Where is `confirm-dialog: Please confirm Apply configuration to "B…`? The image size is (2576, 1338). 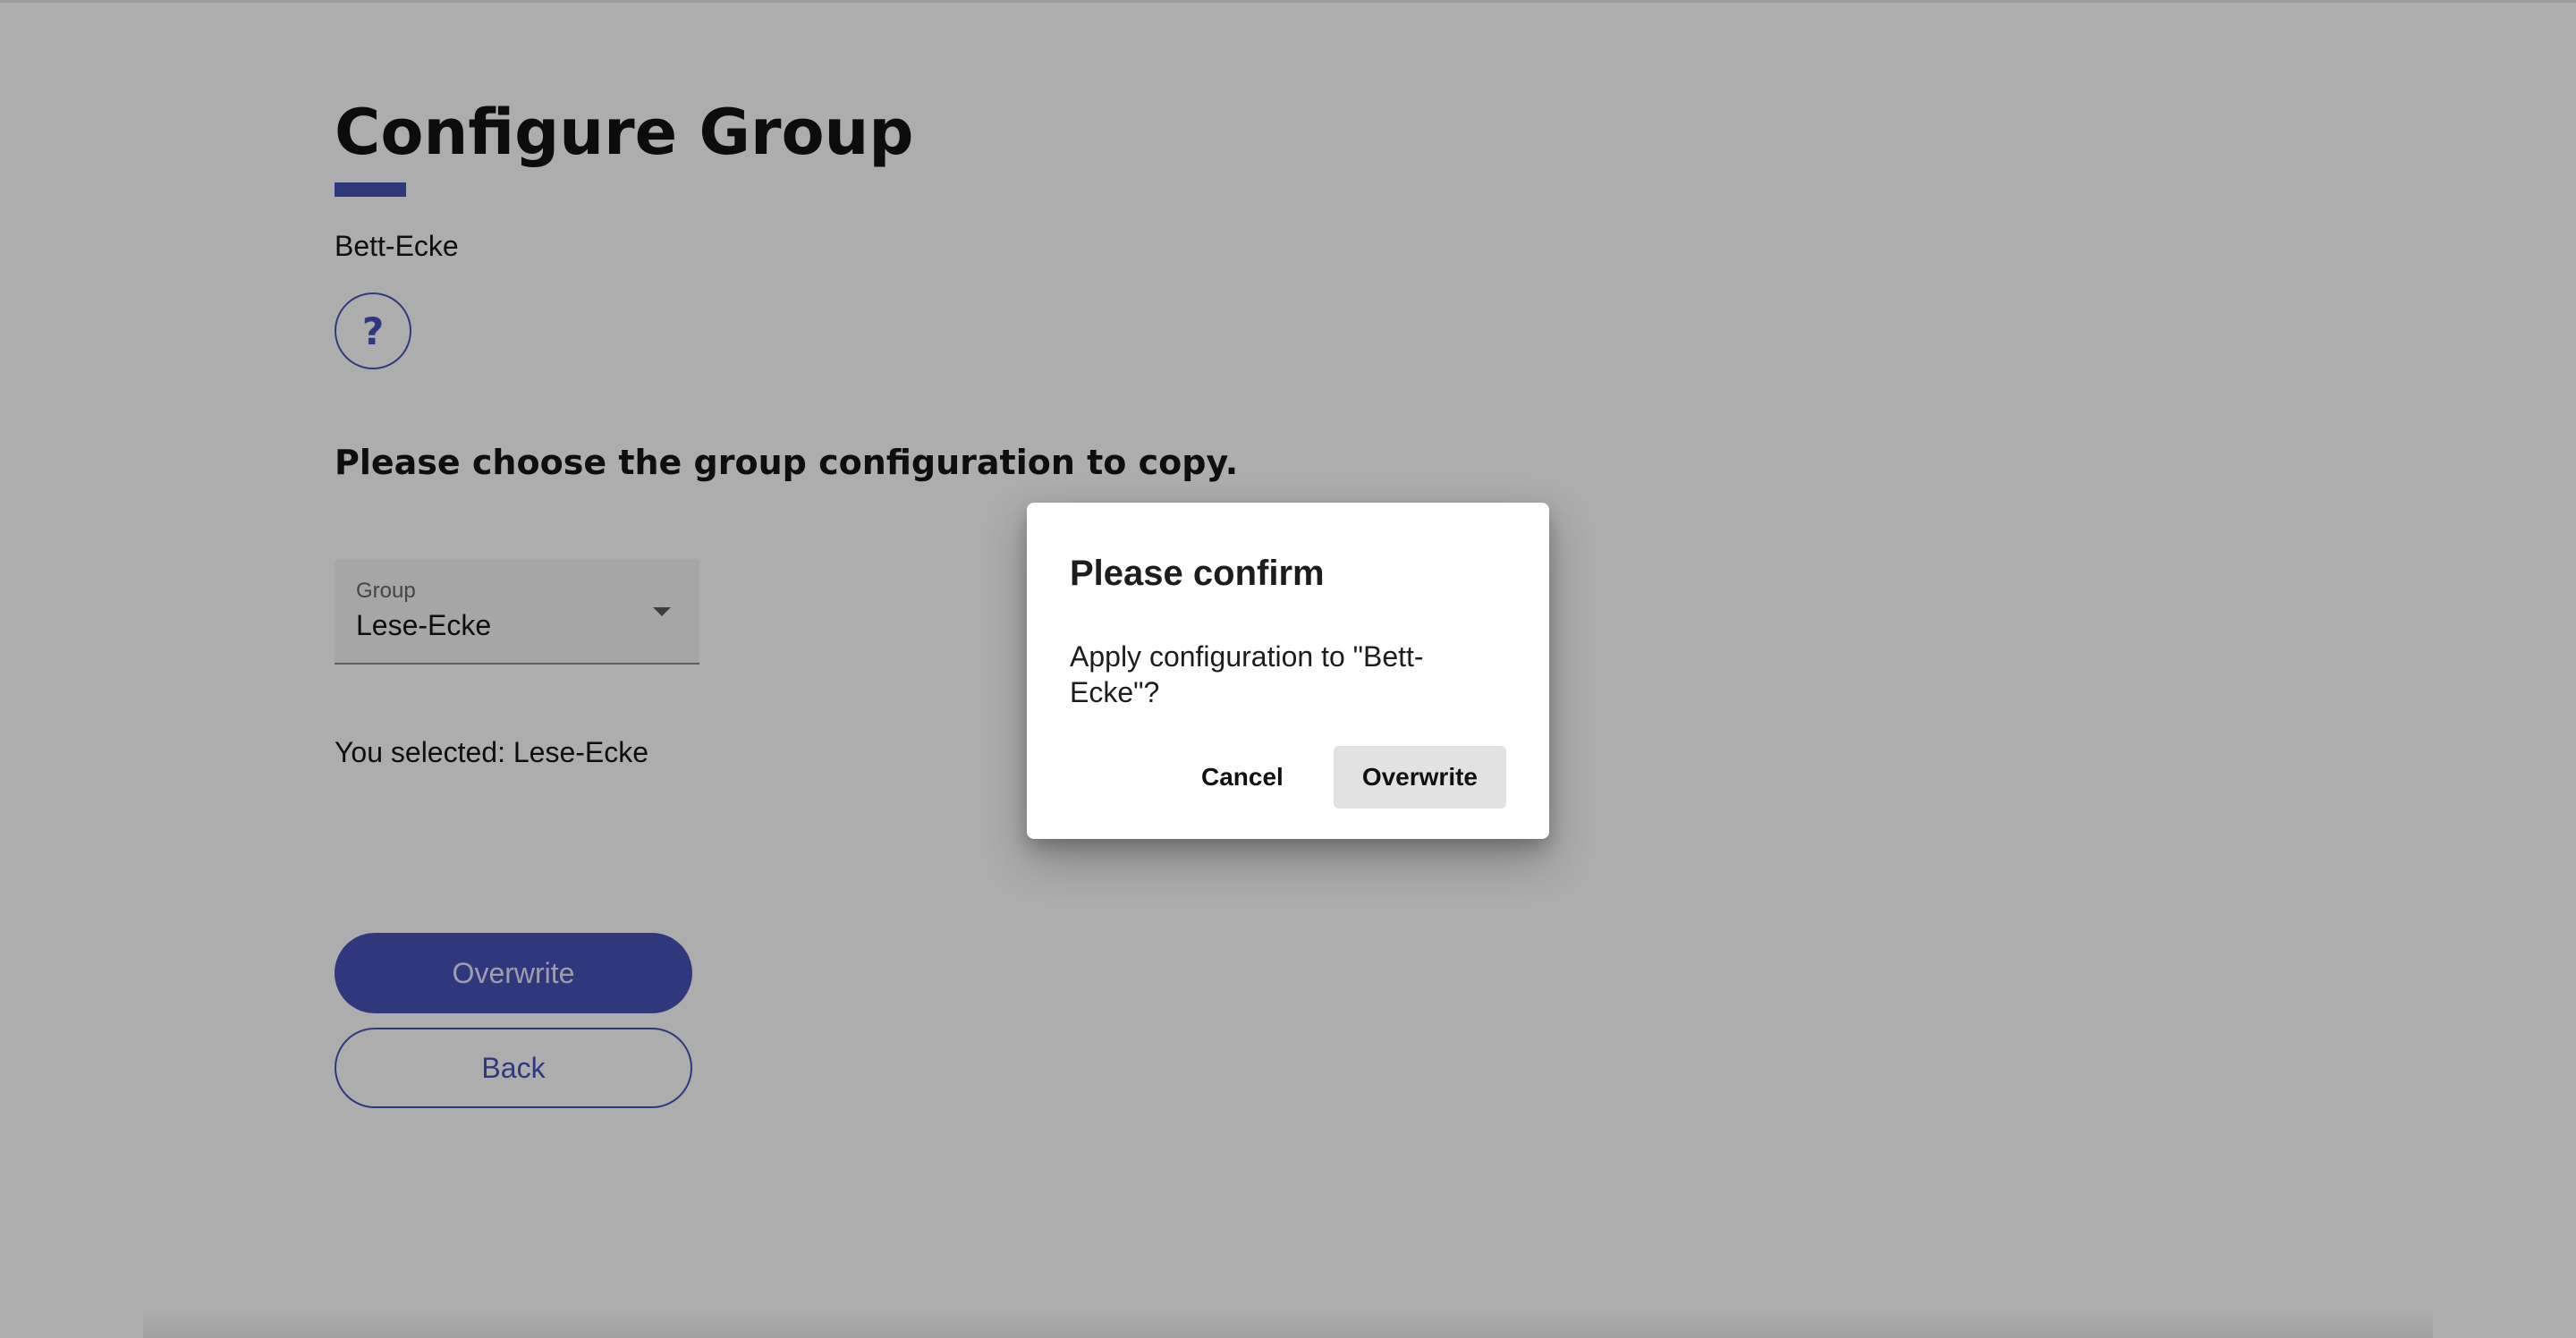 confirm-dialog: Please confirm Apply configuration to "B… is located at coordinates (1288, 671).